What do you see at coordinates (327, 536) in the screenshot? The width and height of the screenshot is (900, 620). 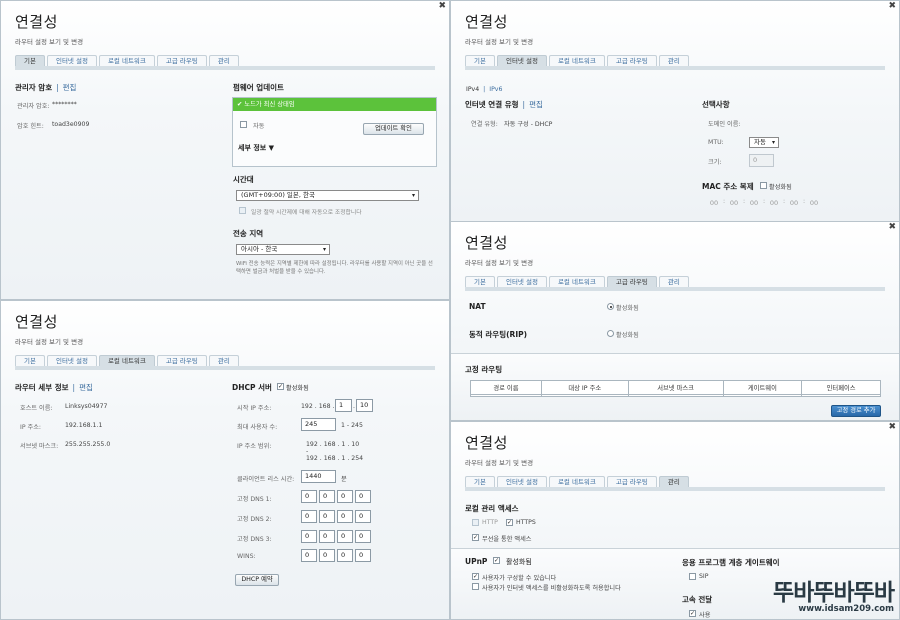 I see `dns3-octet-2: 0` at bounding box center [327, 536].